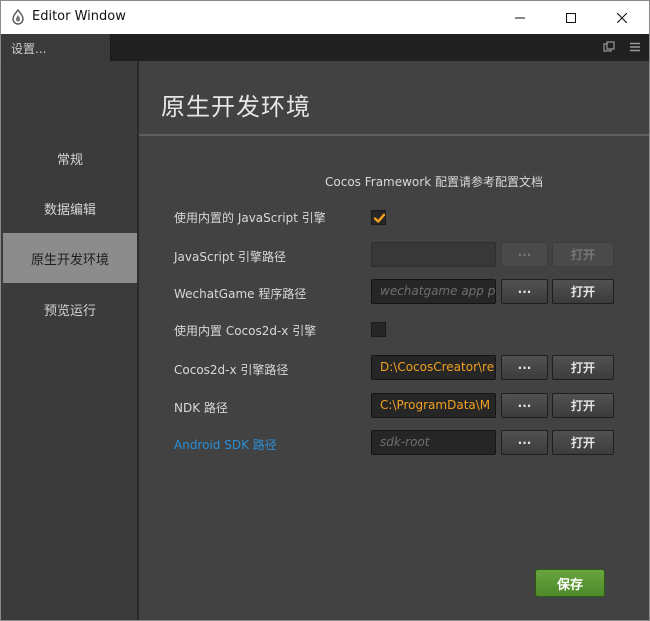  Describe the element at coordinates (70, 208) in the screenshot. I see `sidebar-item-data-editor: 数据编辑` at that location.